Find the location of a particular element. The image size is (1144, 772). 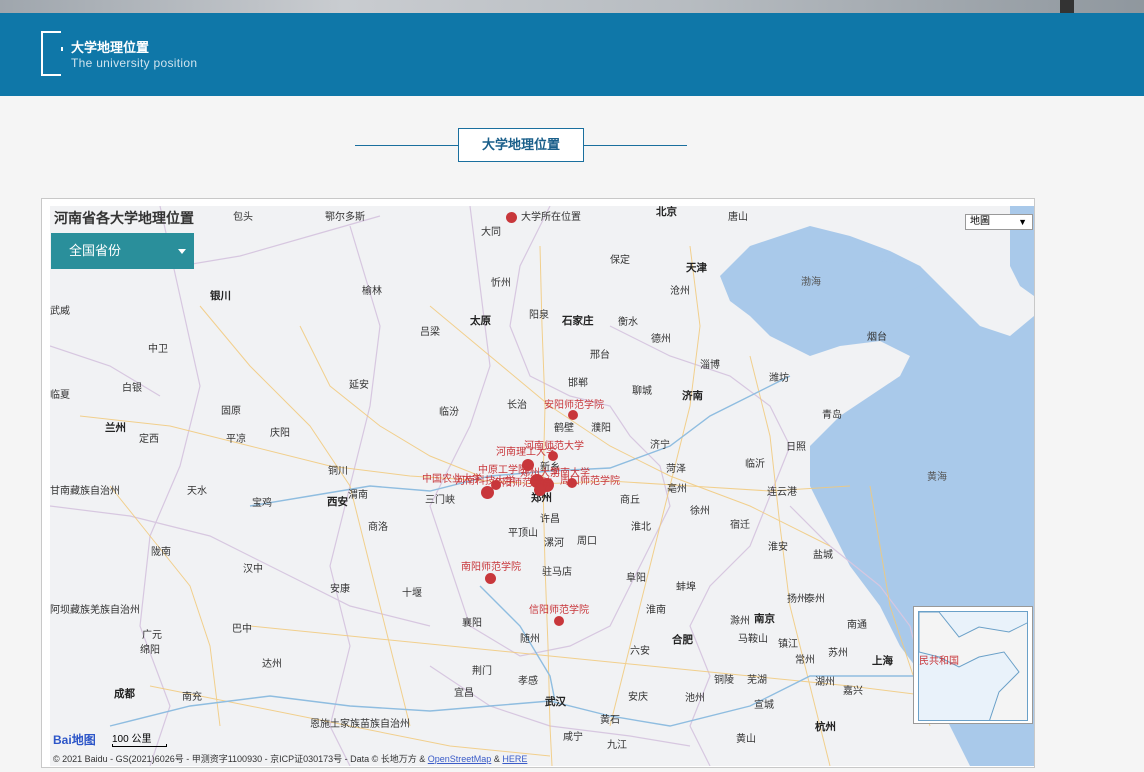

city-label: 济宁 is located at coordinates (660, 445).